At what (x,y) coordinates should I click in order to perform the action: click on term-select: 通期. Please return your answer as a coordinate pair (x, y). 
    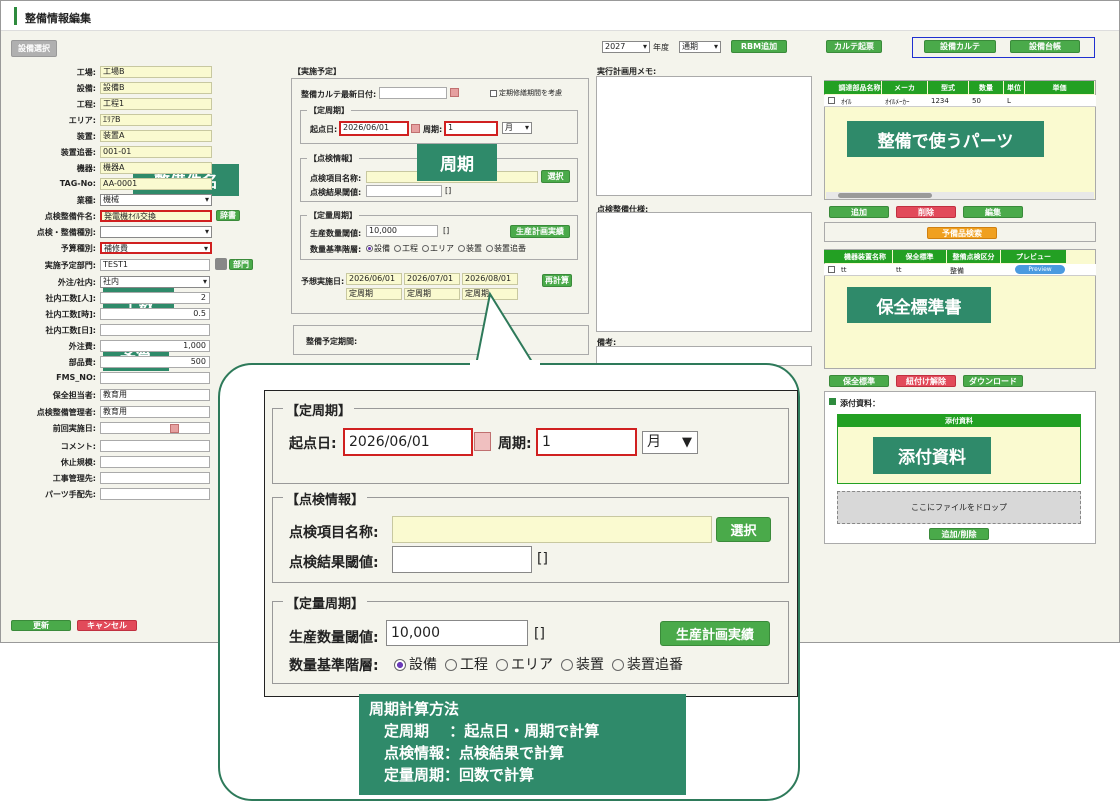
    Looking at the image, I should click on (700, 47).